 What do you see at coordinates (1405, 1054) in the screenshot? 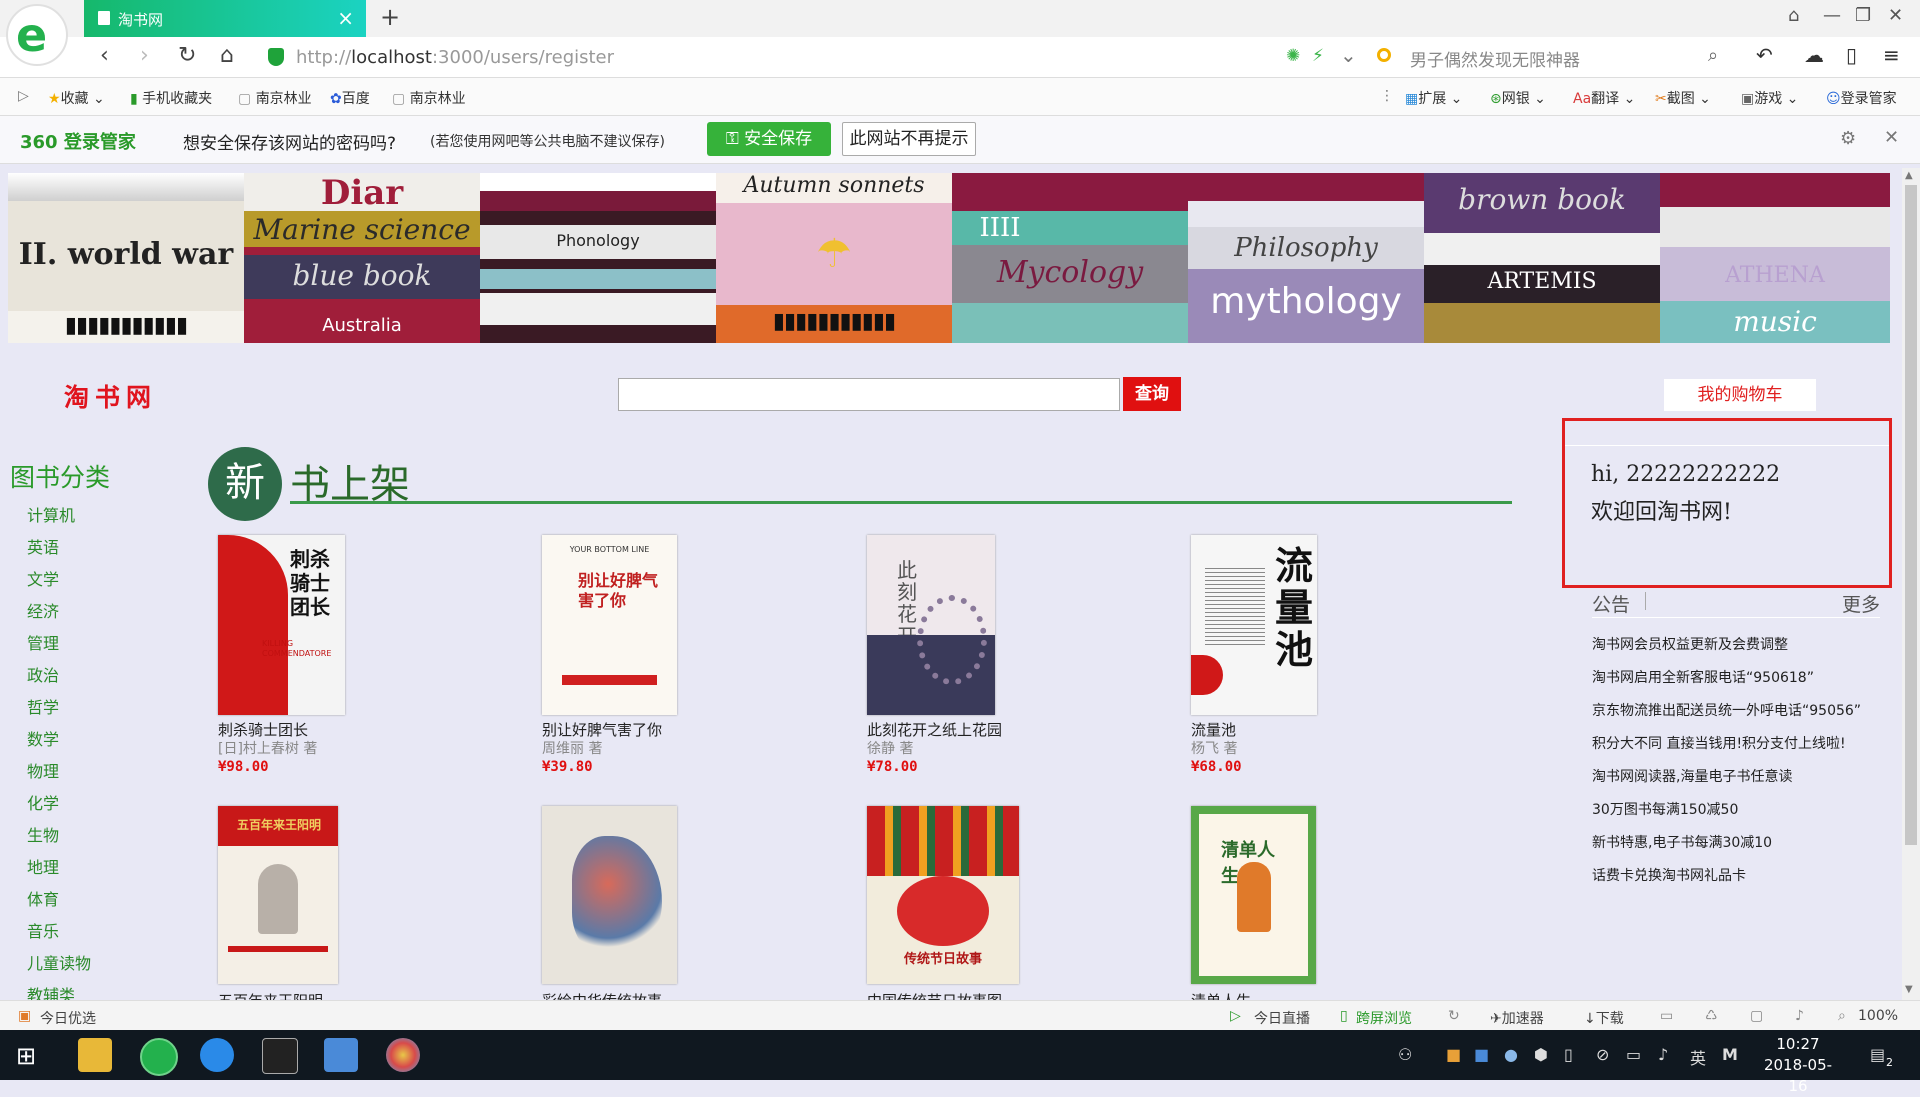
I see `user-tray-icon: ⚇` at bounding box center [1405, 1054].